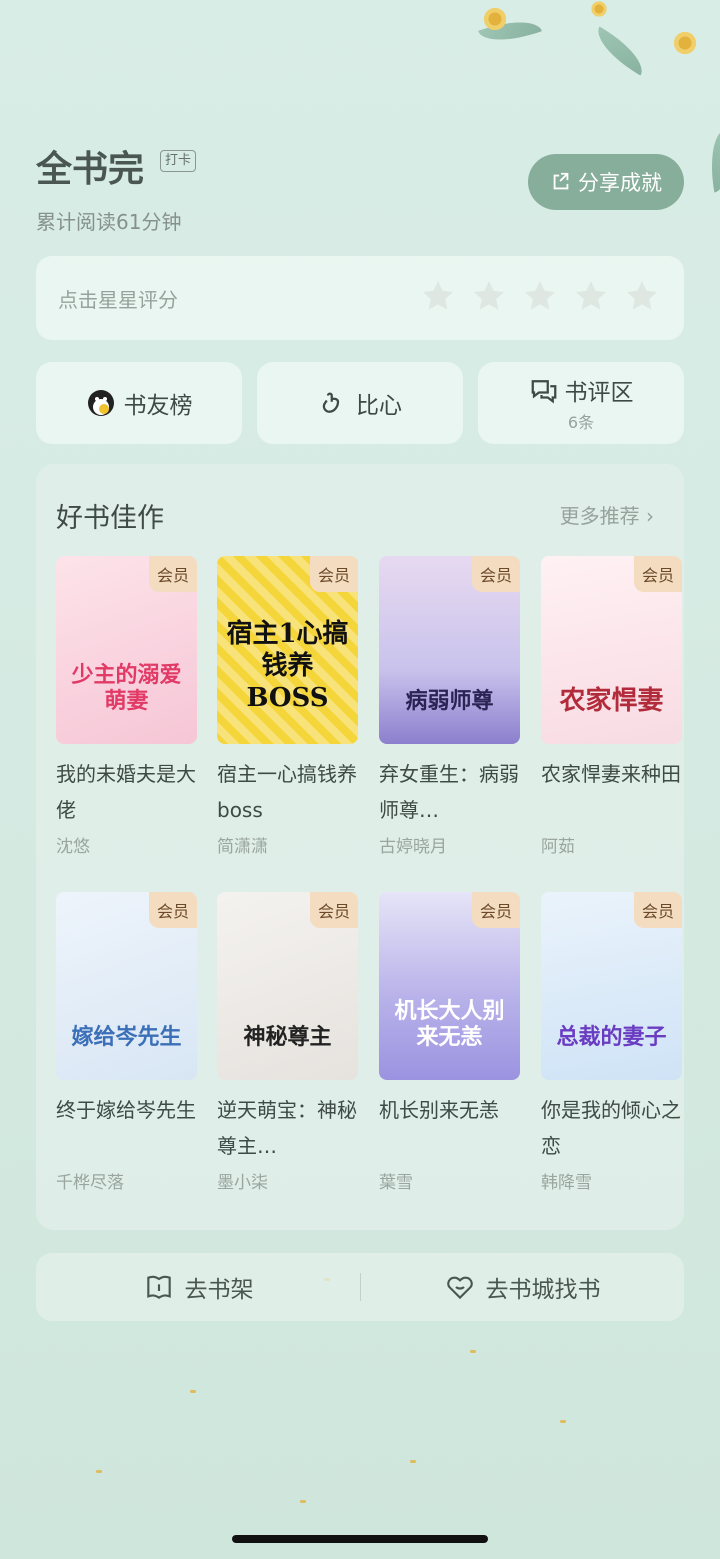 The image size is (720, 1559). What do you see at coordinates (287, 1037) in the screenshot?
I see `cover-title: 神秘尊主` at bounding box center [287, 1037].